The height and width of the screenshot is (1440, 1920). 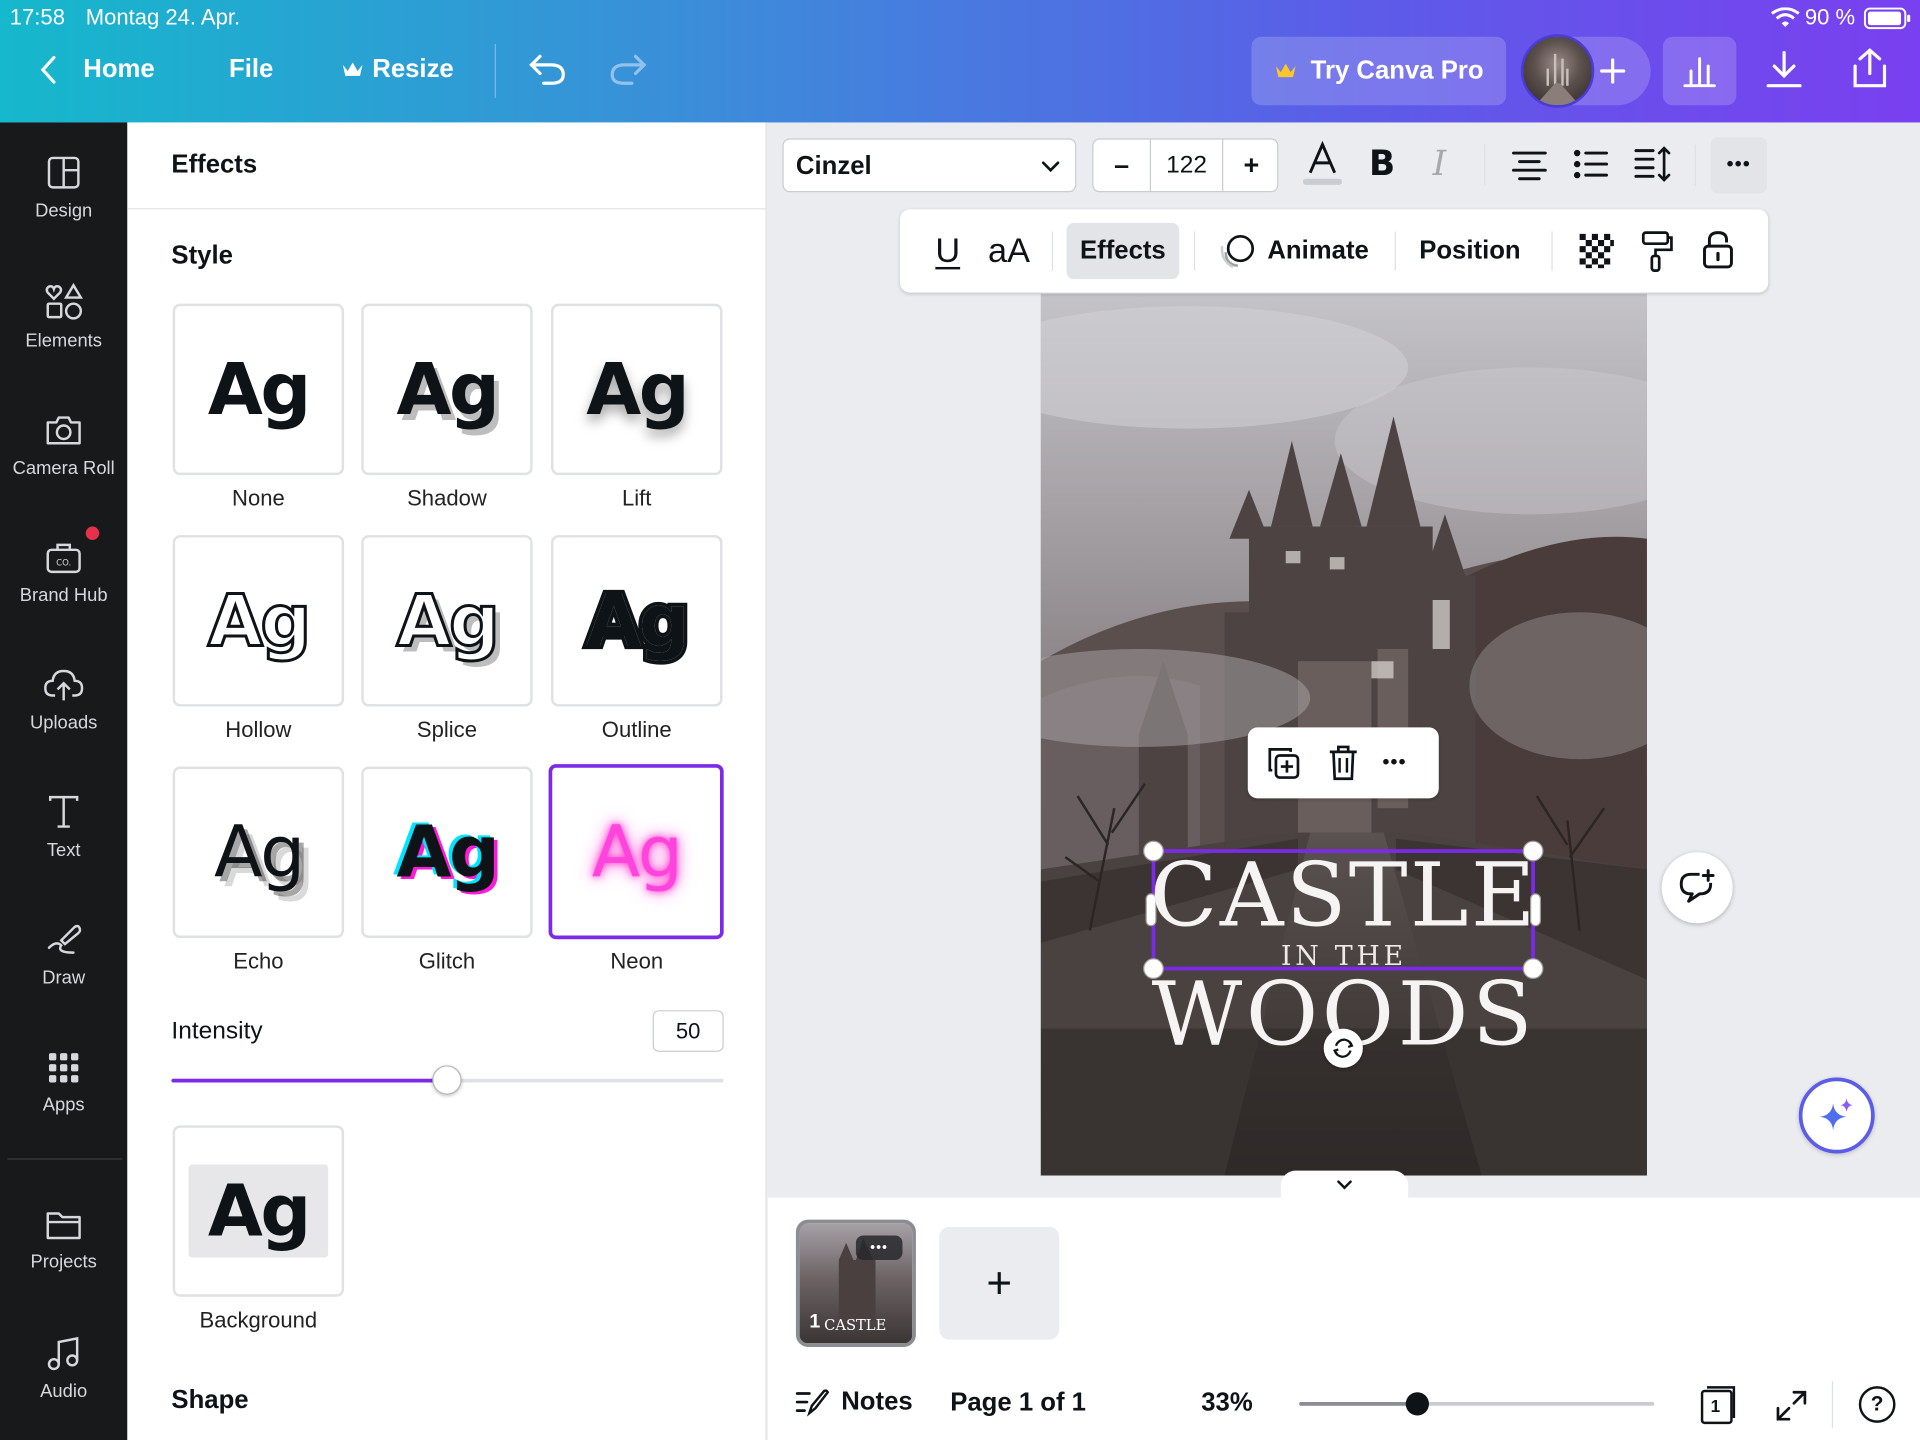 I want to click on style-label: Hollow, so click(x=258, y=730).